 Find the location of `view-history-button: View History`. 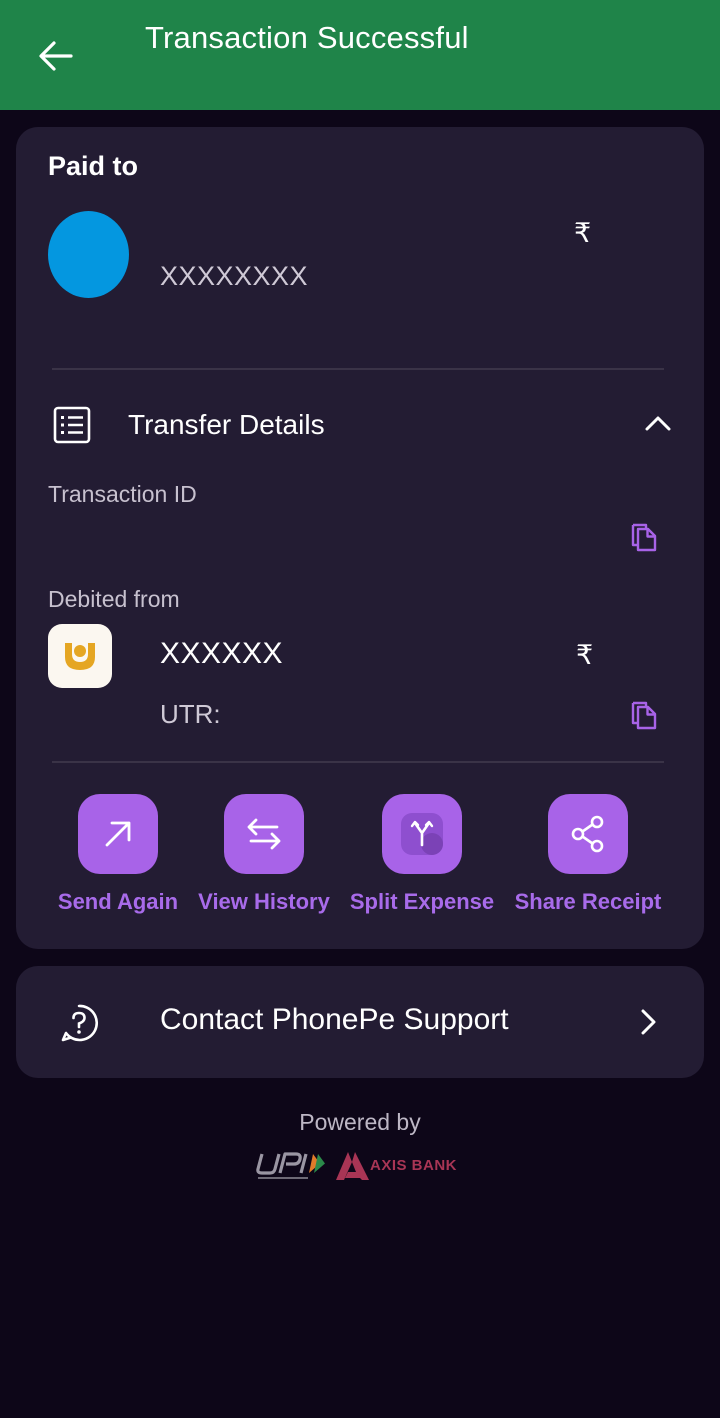

view-history-button: View History is located at coordinates (264, 859).